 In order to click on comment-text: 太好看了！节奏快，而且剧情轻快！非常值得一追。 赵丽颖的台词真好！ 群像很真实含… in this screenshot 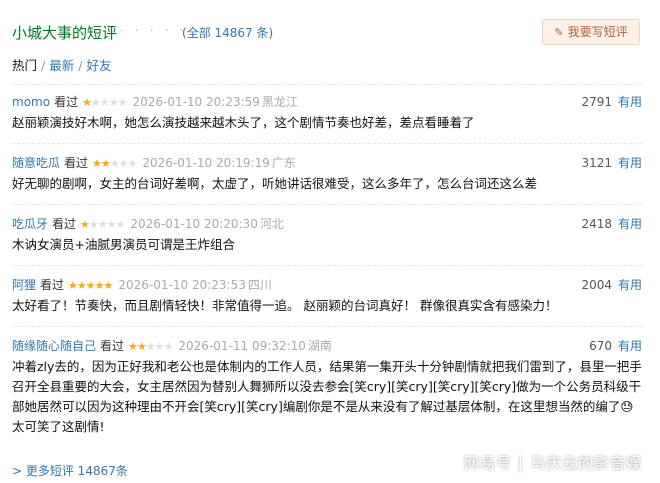, I will do `click(285, 305)`.